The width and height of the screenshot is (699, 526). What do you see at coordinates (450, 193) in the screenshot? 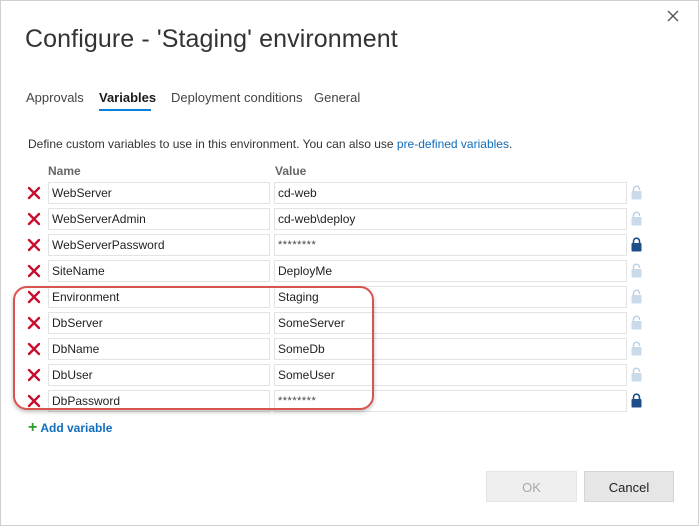
I see `variable-value-input: cd-web` at bounding box center [450, 193].